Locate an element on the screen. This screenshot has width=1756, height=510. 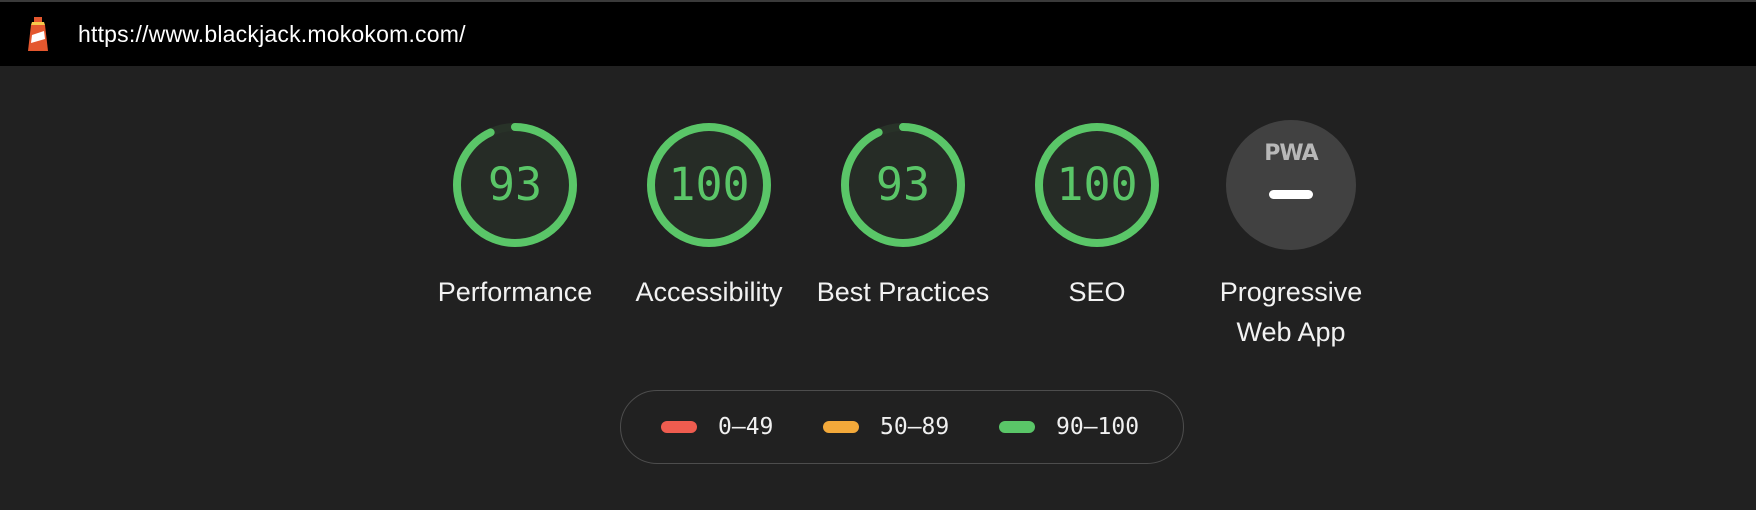
pwa-badge: PWA is located at coordinates (1291, 185).